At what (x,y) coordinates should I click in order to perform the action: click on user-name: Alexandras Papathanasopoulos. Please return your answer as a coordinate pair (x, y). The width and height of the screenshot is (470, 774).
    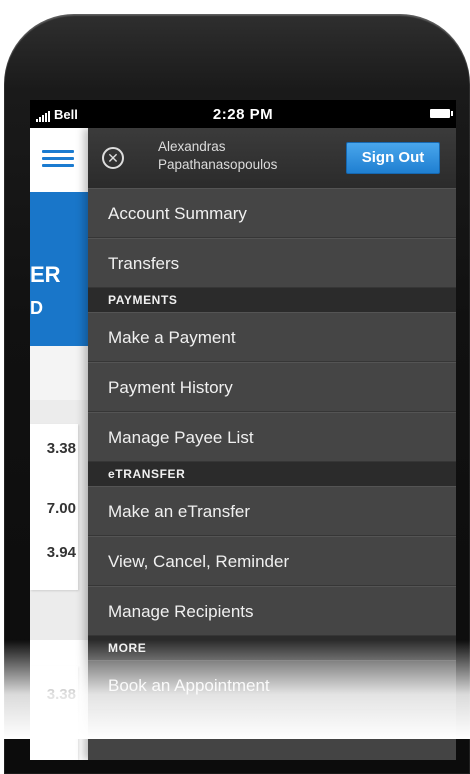
    Looking at the image, I should click on (243, 156).